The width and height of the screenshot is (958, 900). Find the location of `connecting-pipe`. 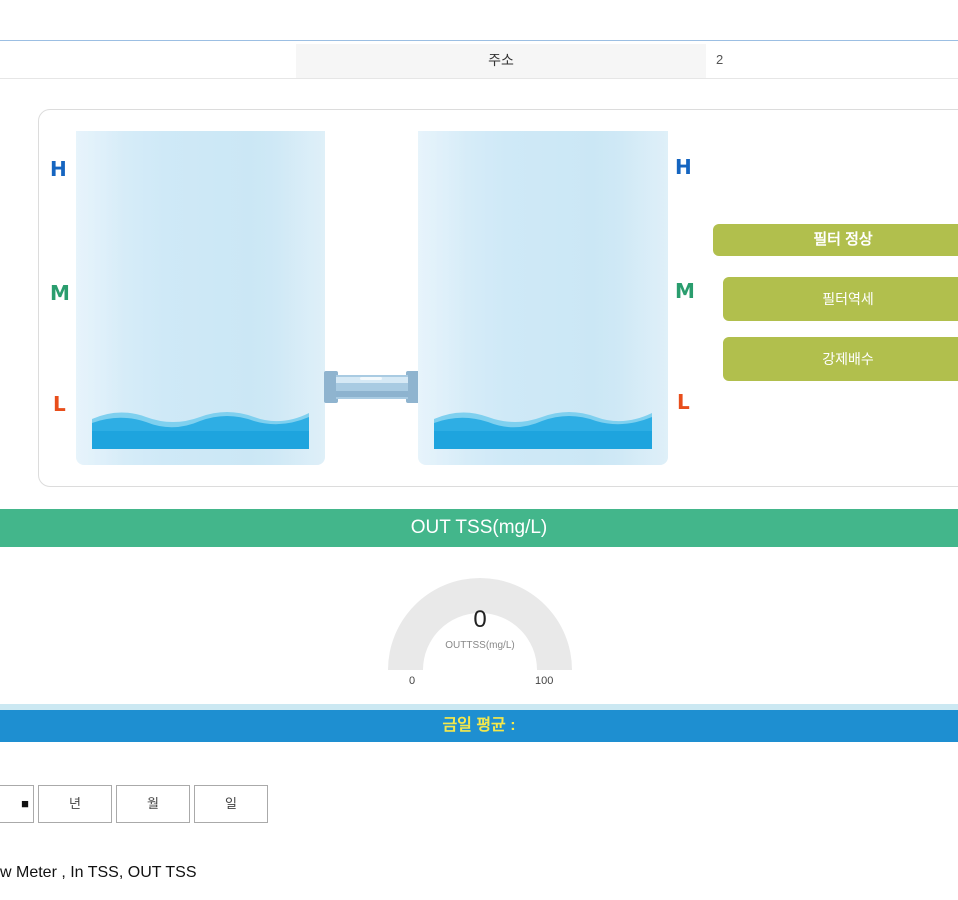

connecting-pipe is located at coordinates (372, 387).